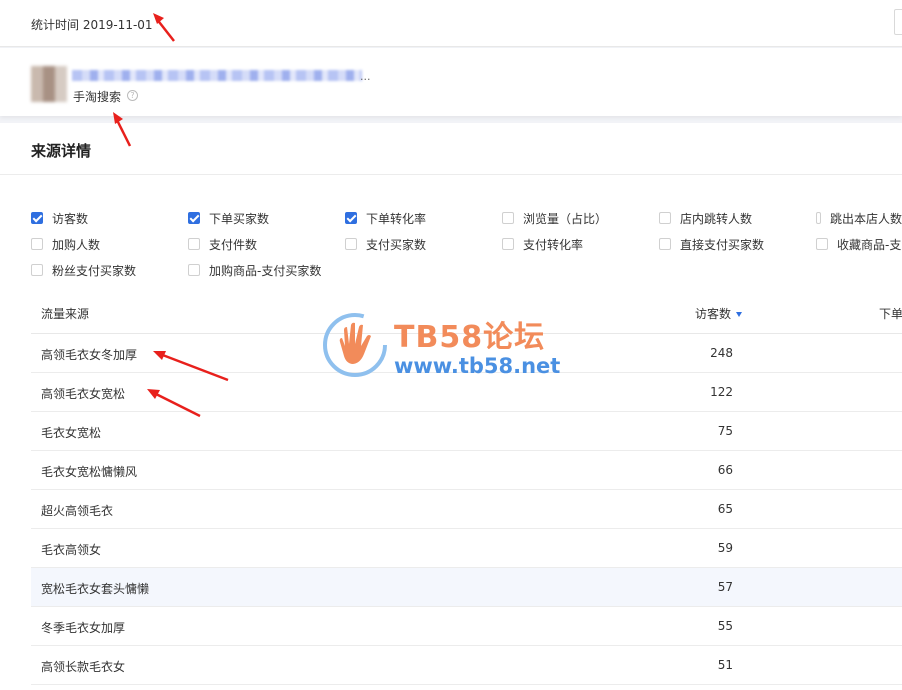 The image size is (902, 690). I want to click on help-icon: ?, so click(132, 95).